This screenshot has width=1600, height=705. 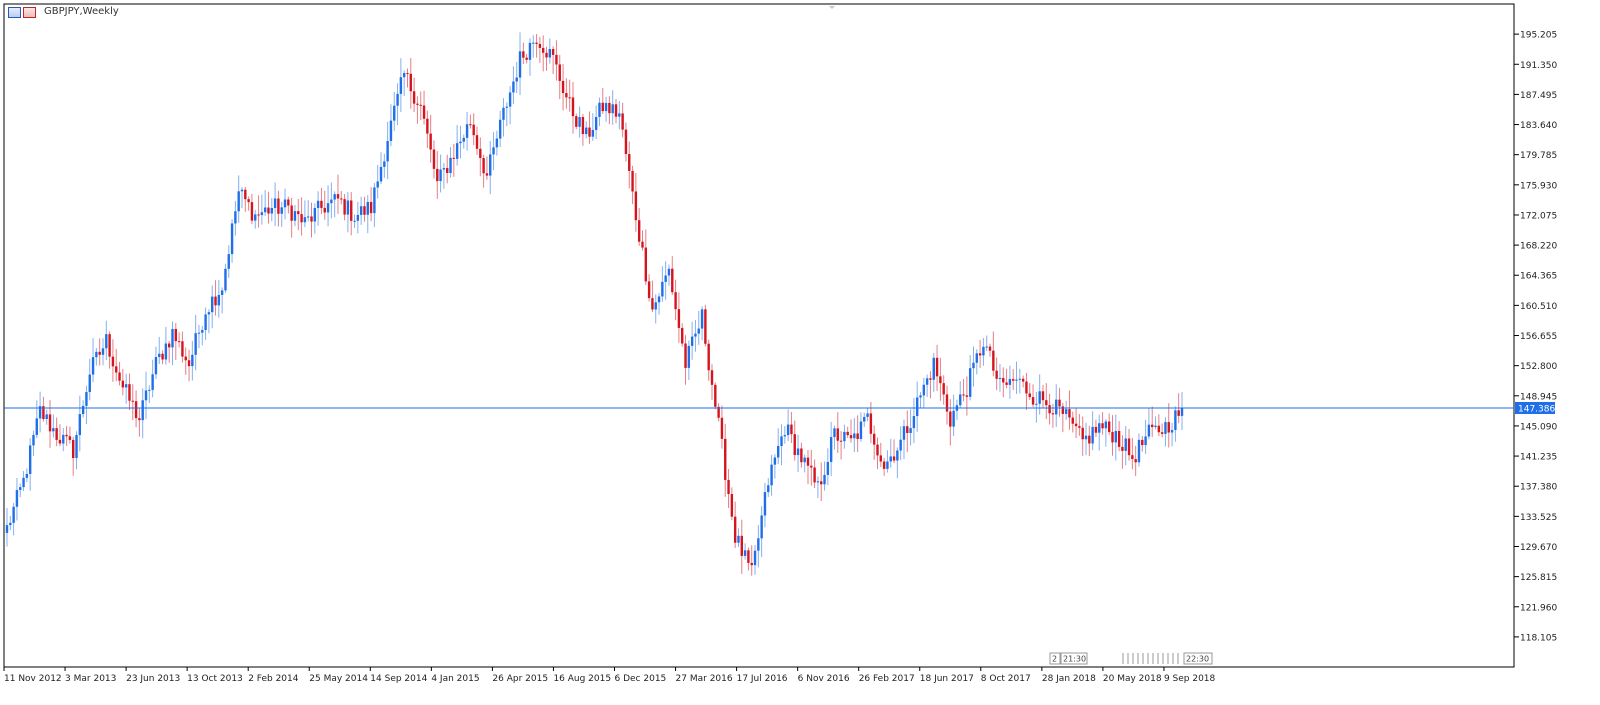 What do you see at coordinates (1538, 638) in the screenshot?
I see `y-tick-label: 118.105` at bounding box center [1538, 638].